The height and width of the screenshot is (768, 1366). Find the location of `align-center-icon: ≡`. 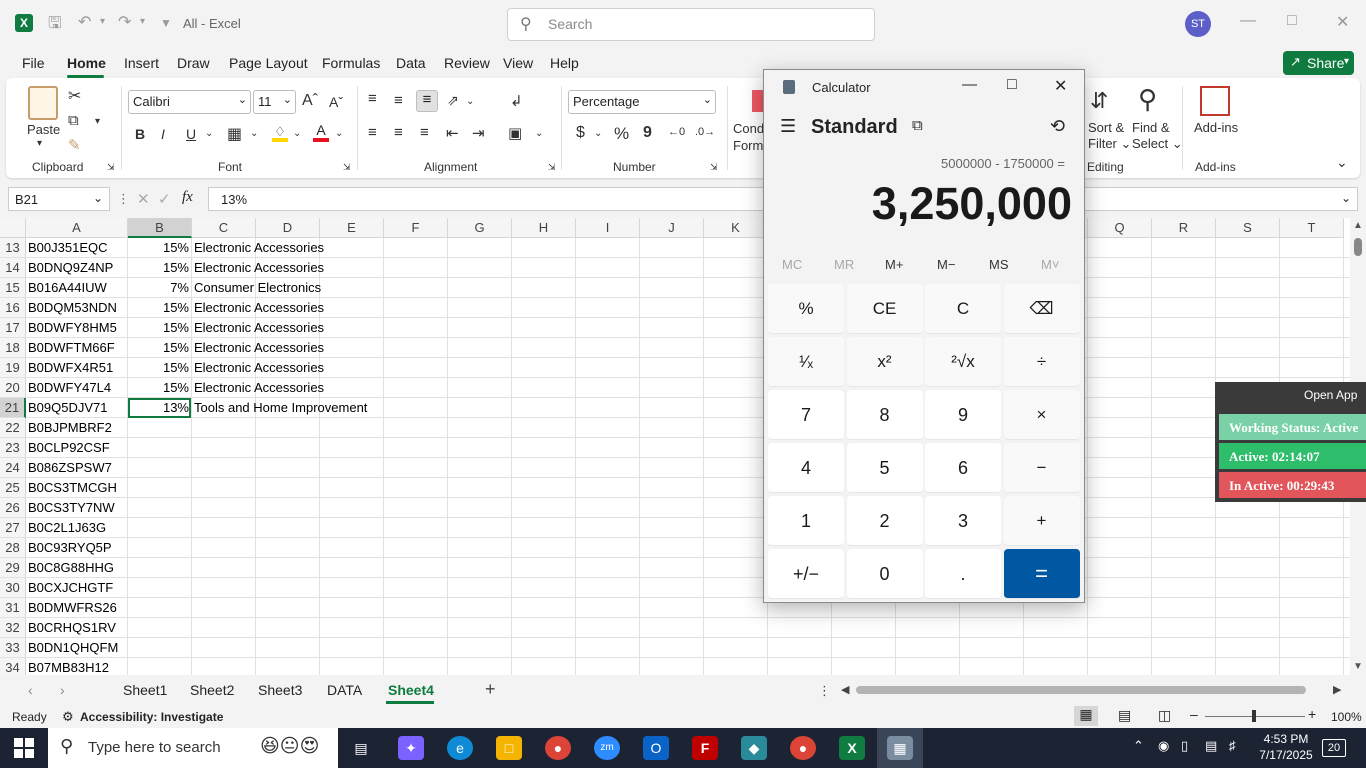

align-center-icon: ≡ is located at coordinates (398, 132).